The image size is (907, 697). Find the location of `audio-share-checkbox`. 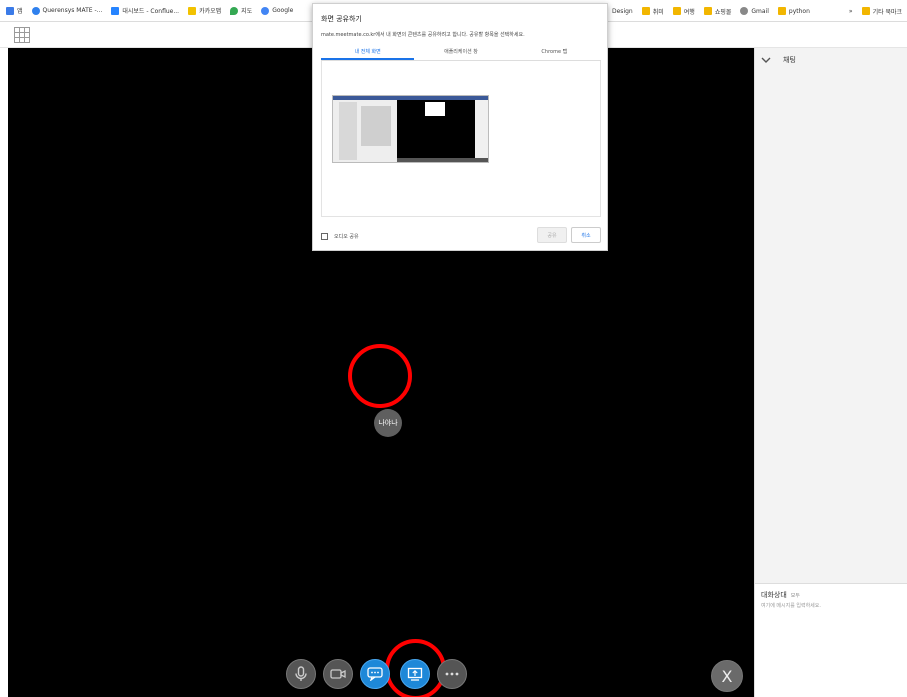

audio-share-checkbox is located at coordinates (324, 236).